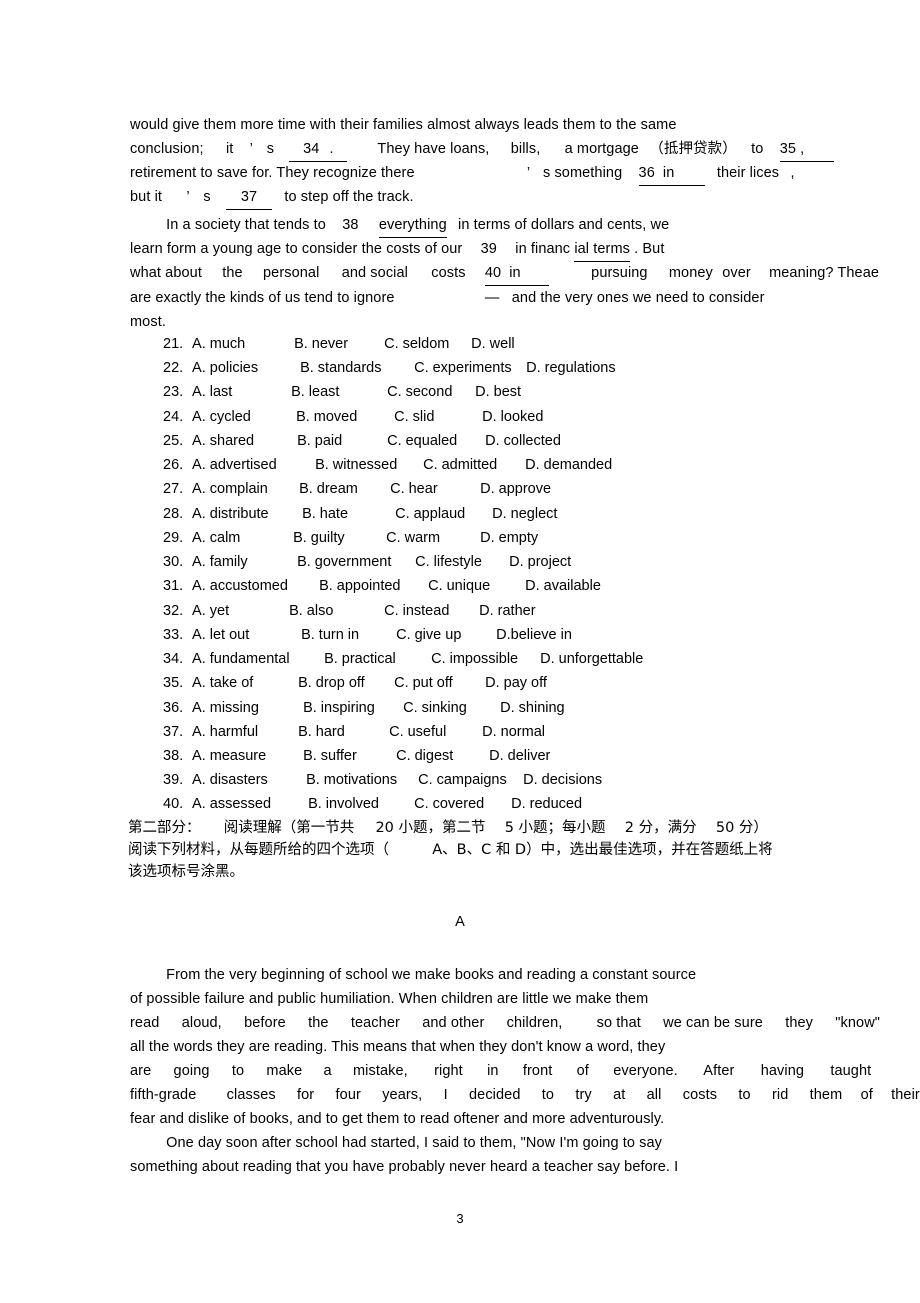 The image size is (920, 1303). What do you see at coordinates (244, 635) in the screenshot?
I see `option-a: A. let out` at bounding box center [244, 635].